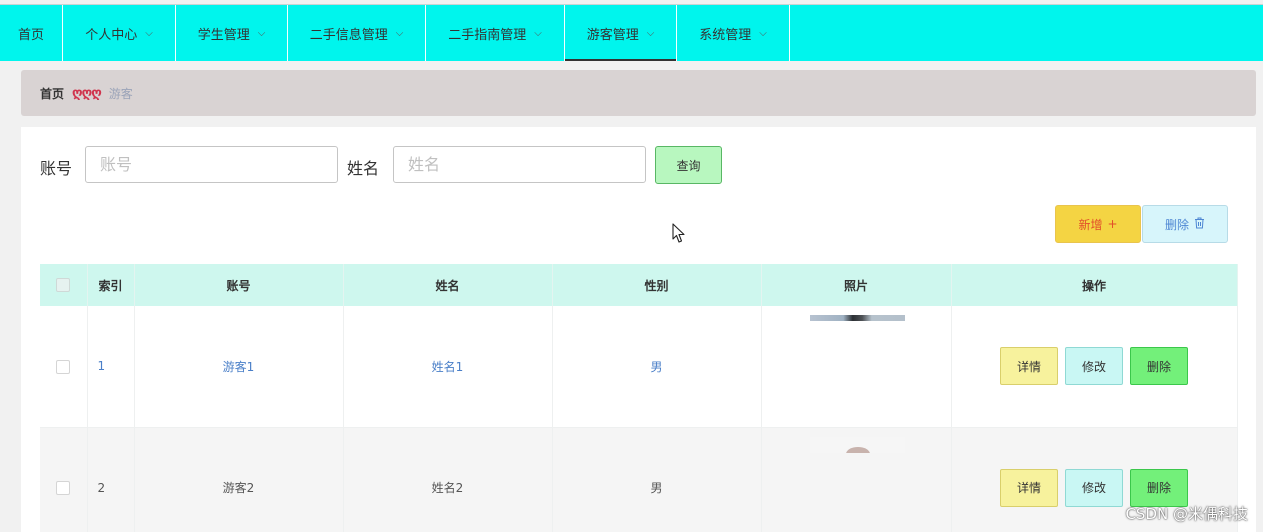  I want to click on batch-delete-button: 删除, so click(1185, 224).